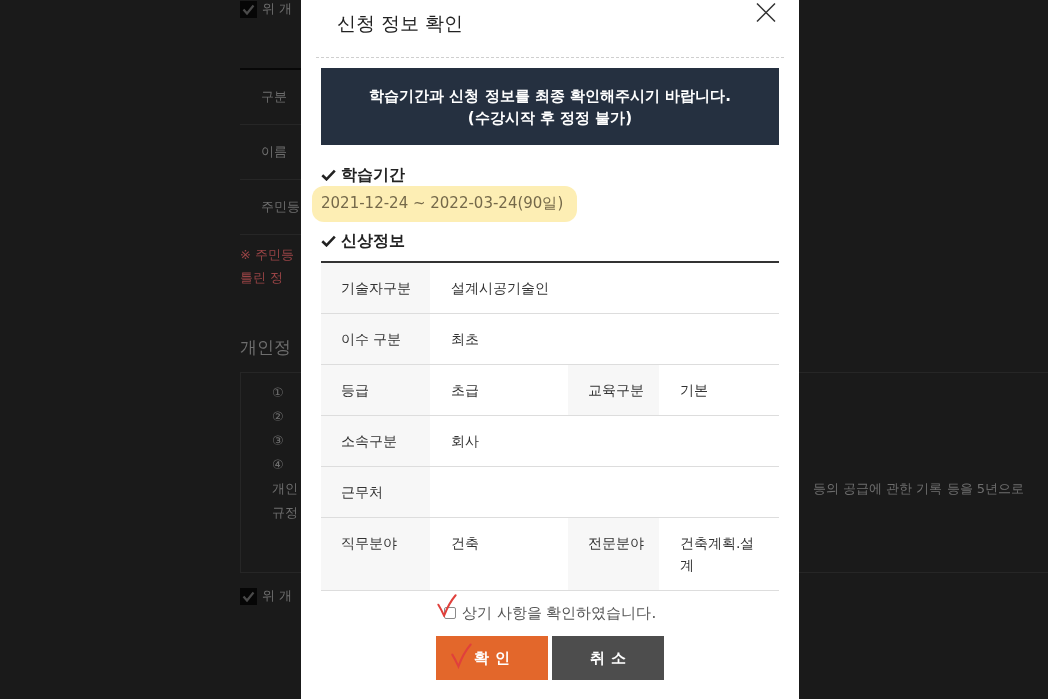  Describe the element at coordinates (274, 97) in the screenshot. I see `row-label: 구분` at that location.